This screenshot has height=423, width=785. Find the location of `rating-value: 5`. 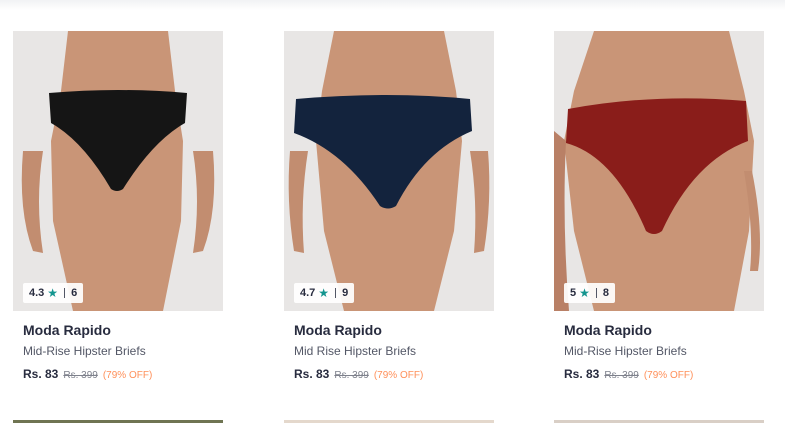

rating-value: 5 is located at coordinates (573, 293).